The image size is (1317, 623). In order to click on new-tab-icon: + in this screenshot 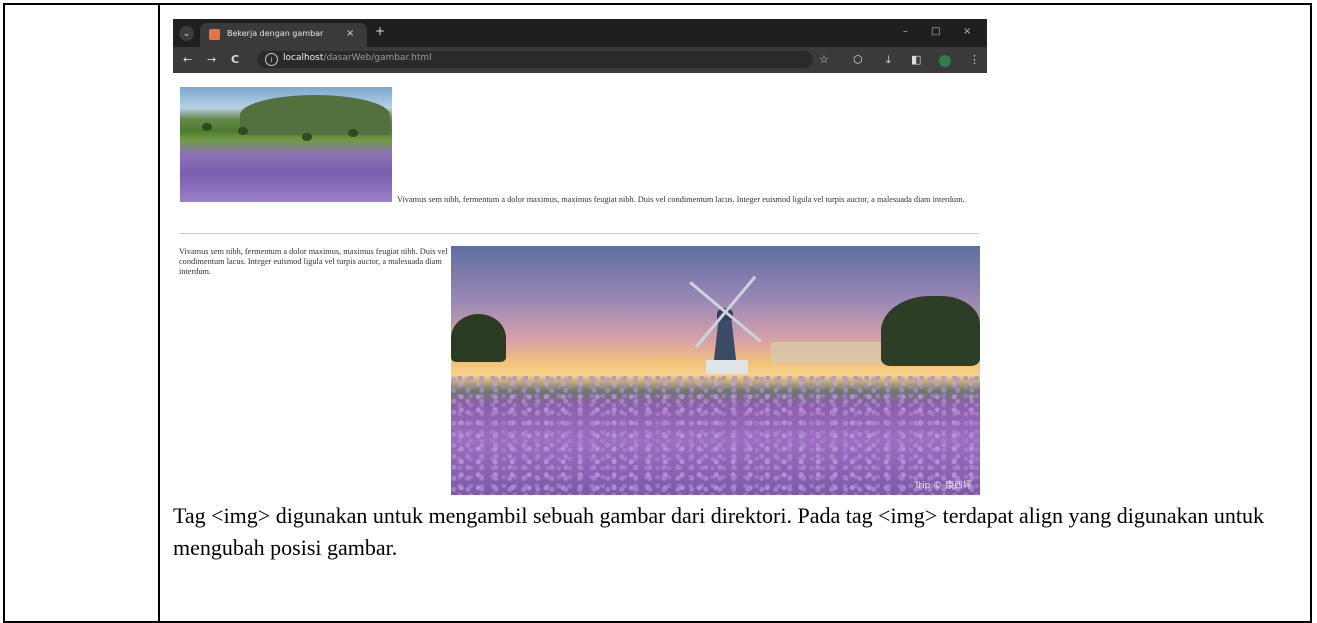, I will do `click(380, 31)`.